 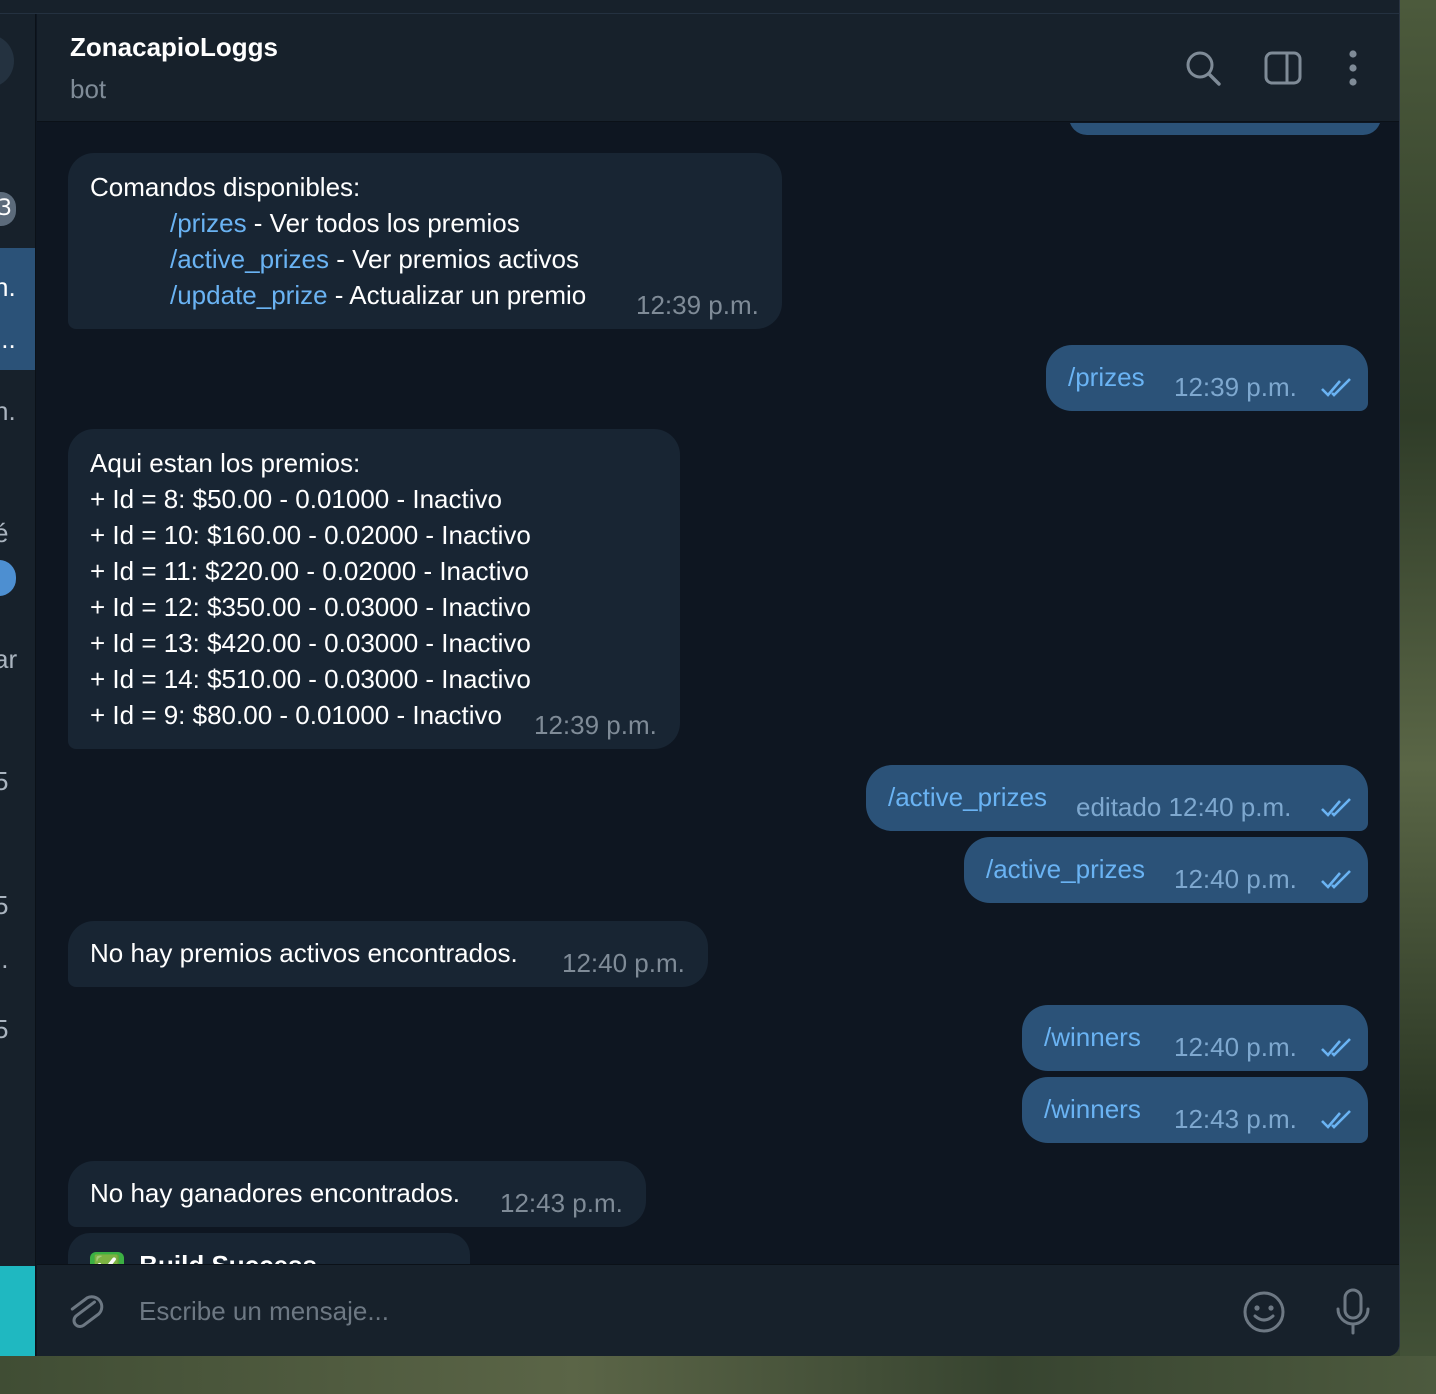 I want to click on message-bubble-outgoing: /active_prizes editado 12:40 p.m., so click(x=1117, y=798).